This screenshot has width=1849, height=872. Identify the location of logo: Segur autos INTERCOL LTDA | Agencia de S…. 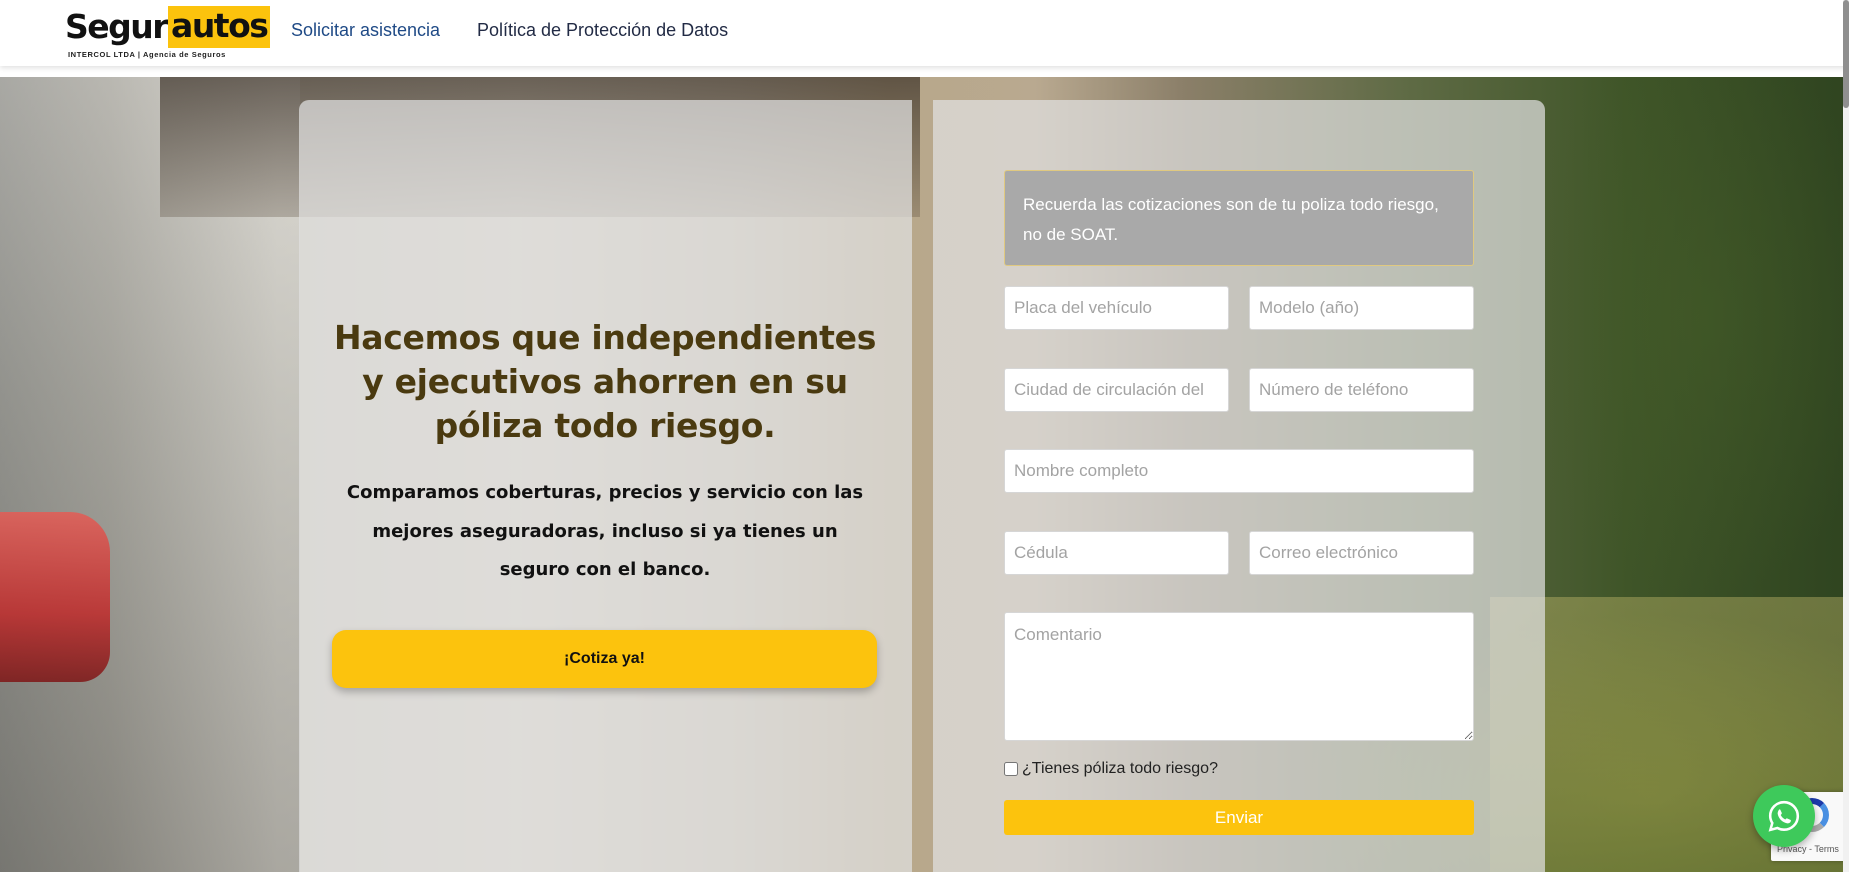
(168, 32).